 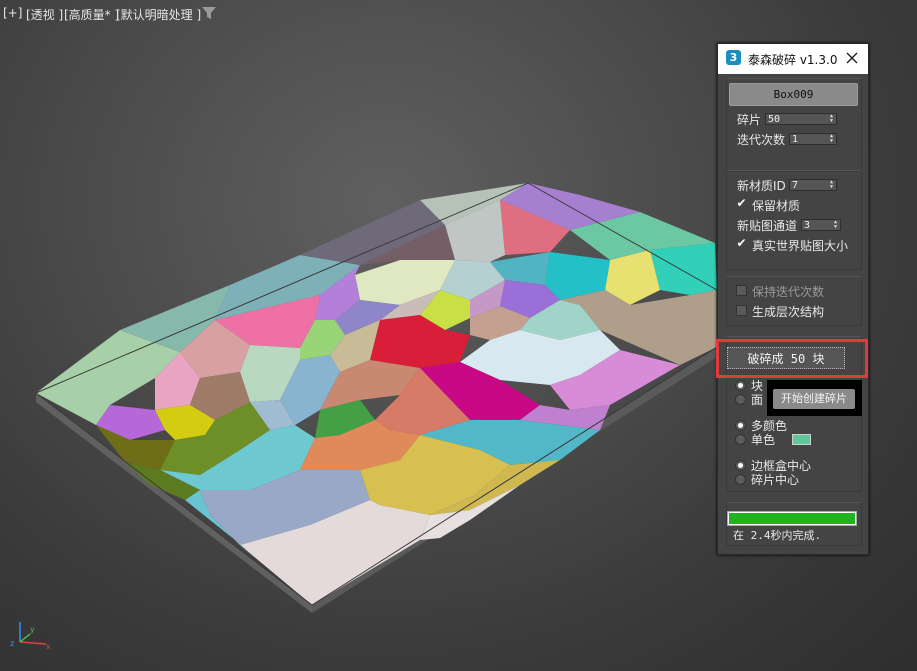 I want to click on 3dsmax-app-icon: 3, so click(x=733, y=57).